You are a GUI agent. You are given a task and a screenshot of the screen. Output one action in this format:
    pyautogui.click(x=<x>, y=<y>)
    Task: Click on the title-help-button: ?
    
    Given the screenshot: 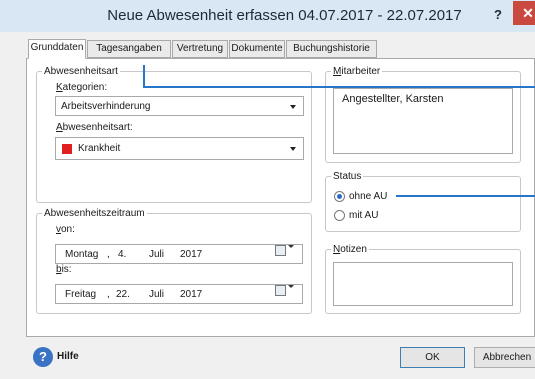 What is the action you would take?
    pyautogui.click(x=498, y=15)
    